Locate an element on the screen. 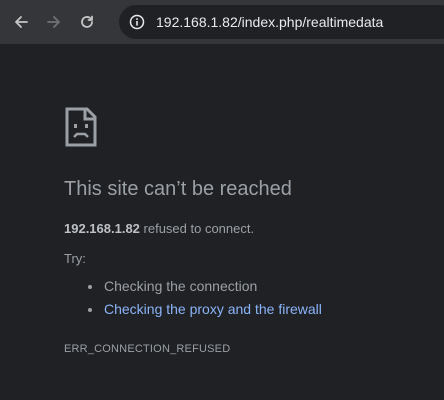 The image size is (444, 400). forward-arrow-icon is located at coordinates (53, 22).